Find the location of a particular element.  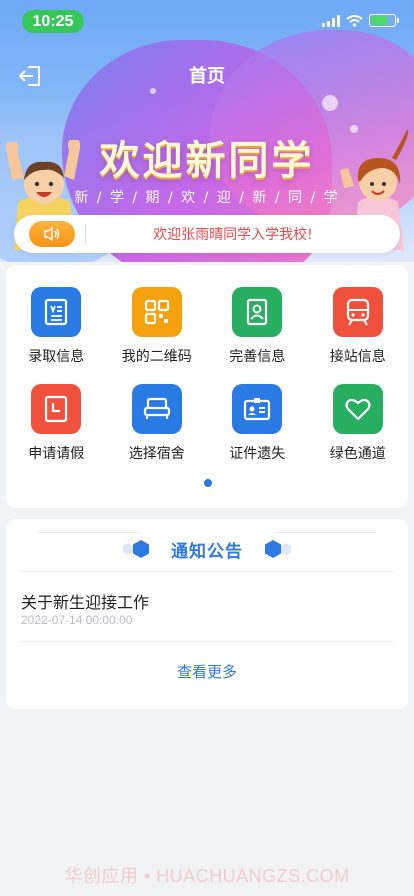

tile-apply-leave: 申请请假 is located at coordinates (56, 423).